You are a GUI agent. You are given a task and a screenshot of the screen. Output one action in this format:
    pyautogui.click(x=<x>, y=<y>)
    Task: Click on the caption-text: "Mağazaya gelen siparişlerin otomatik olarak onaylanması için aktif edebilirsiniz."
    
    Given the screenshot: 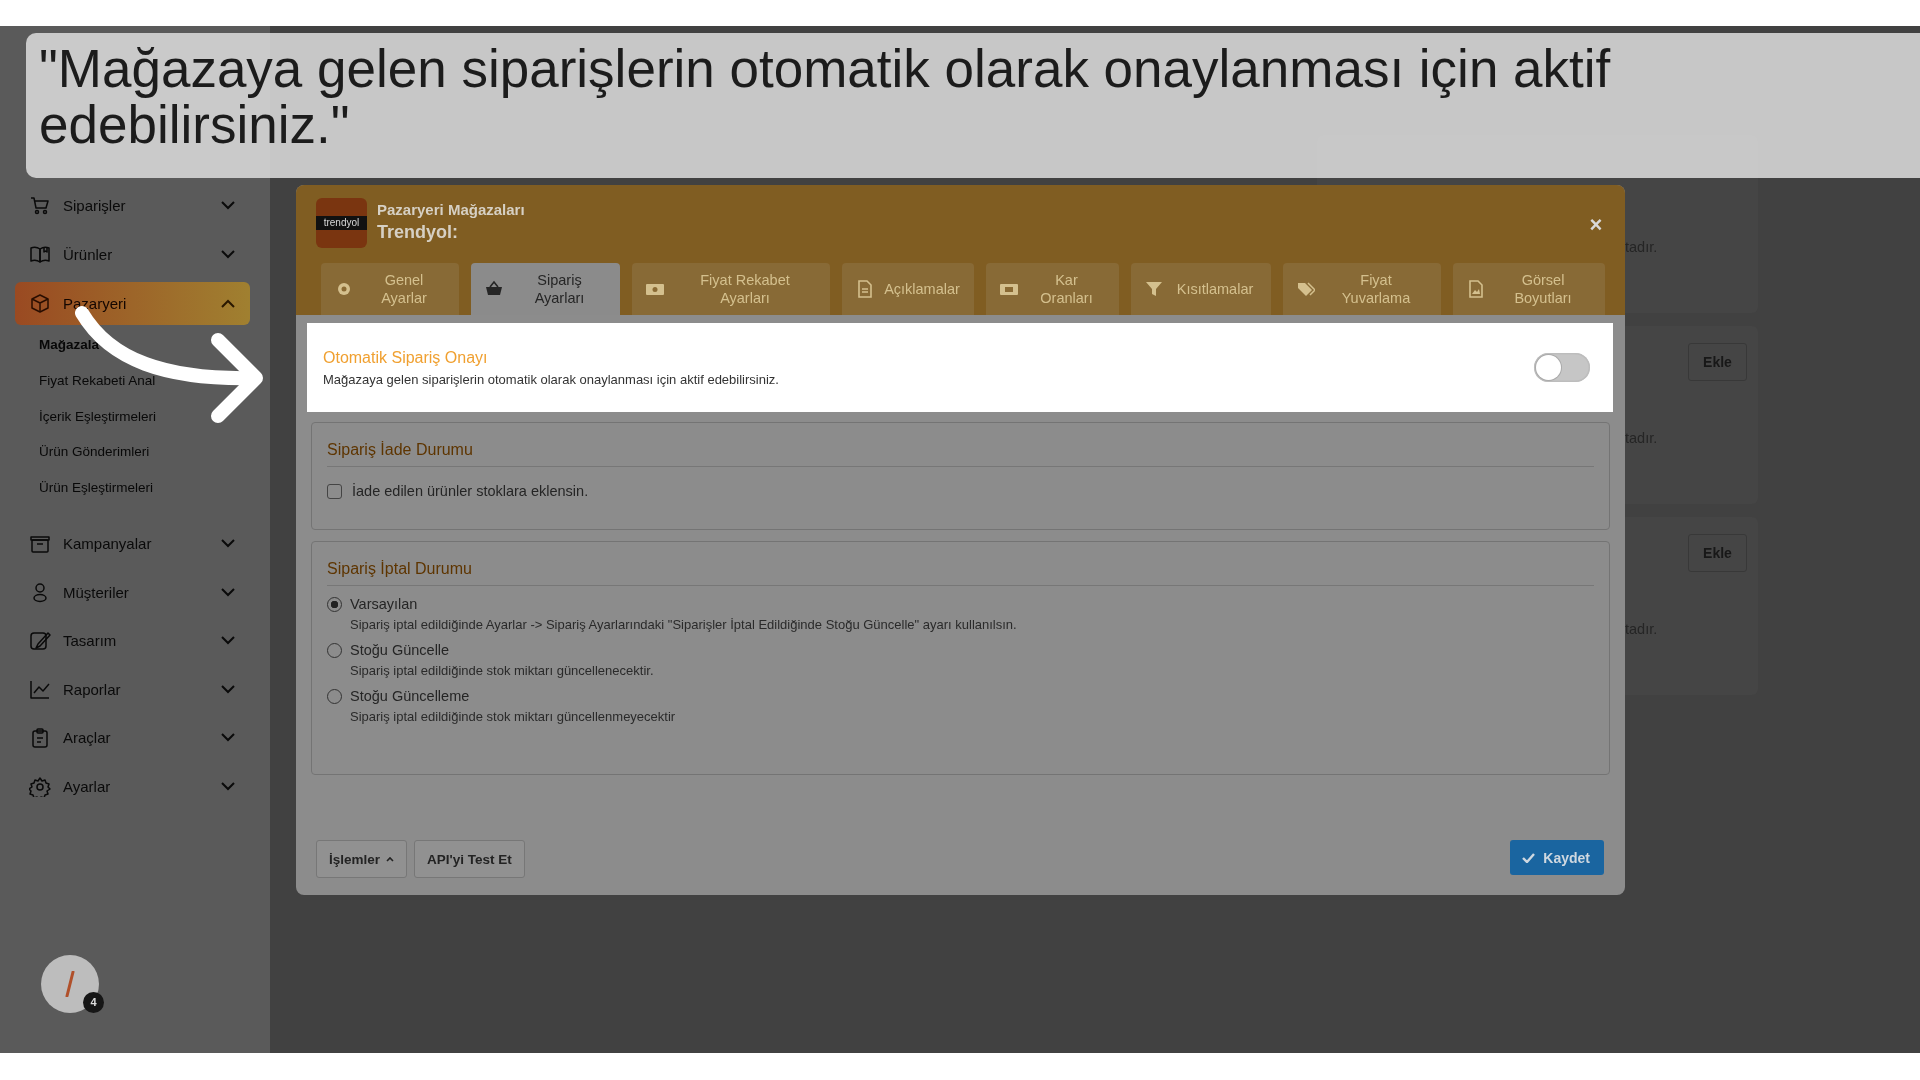 What is the action you would take?
    pyautogui.click(x=825, y=97)
    